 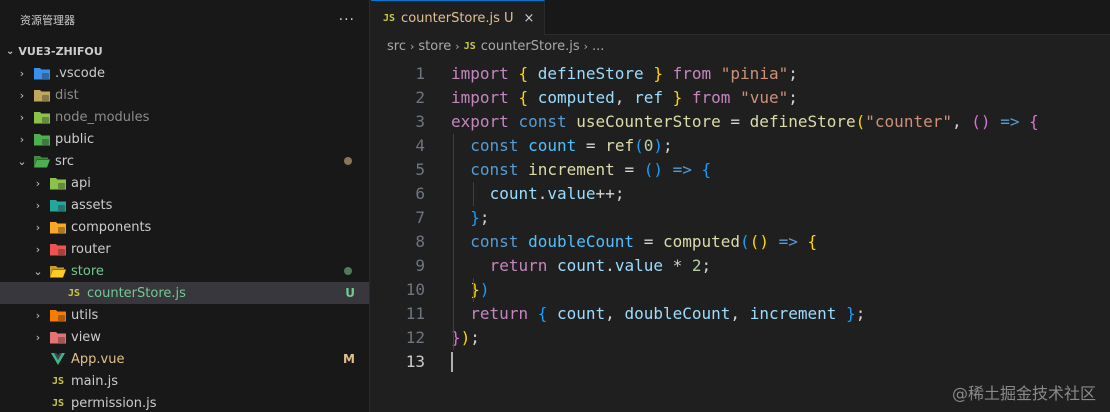 I want to click on tree-item: › assets, so click(x=184, y=205).